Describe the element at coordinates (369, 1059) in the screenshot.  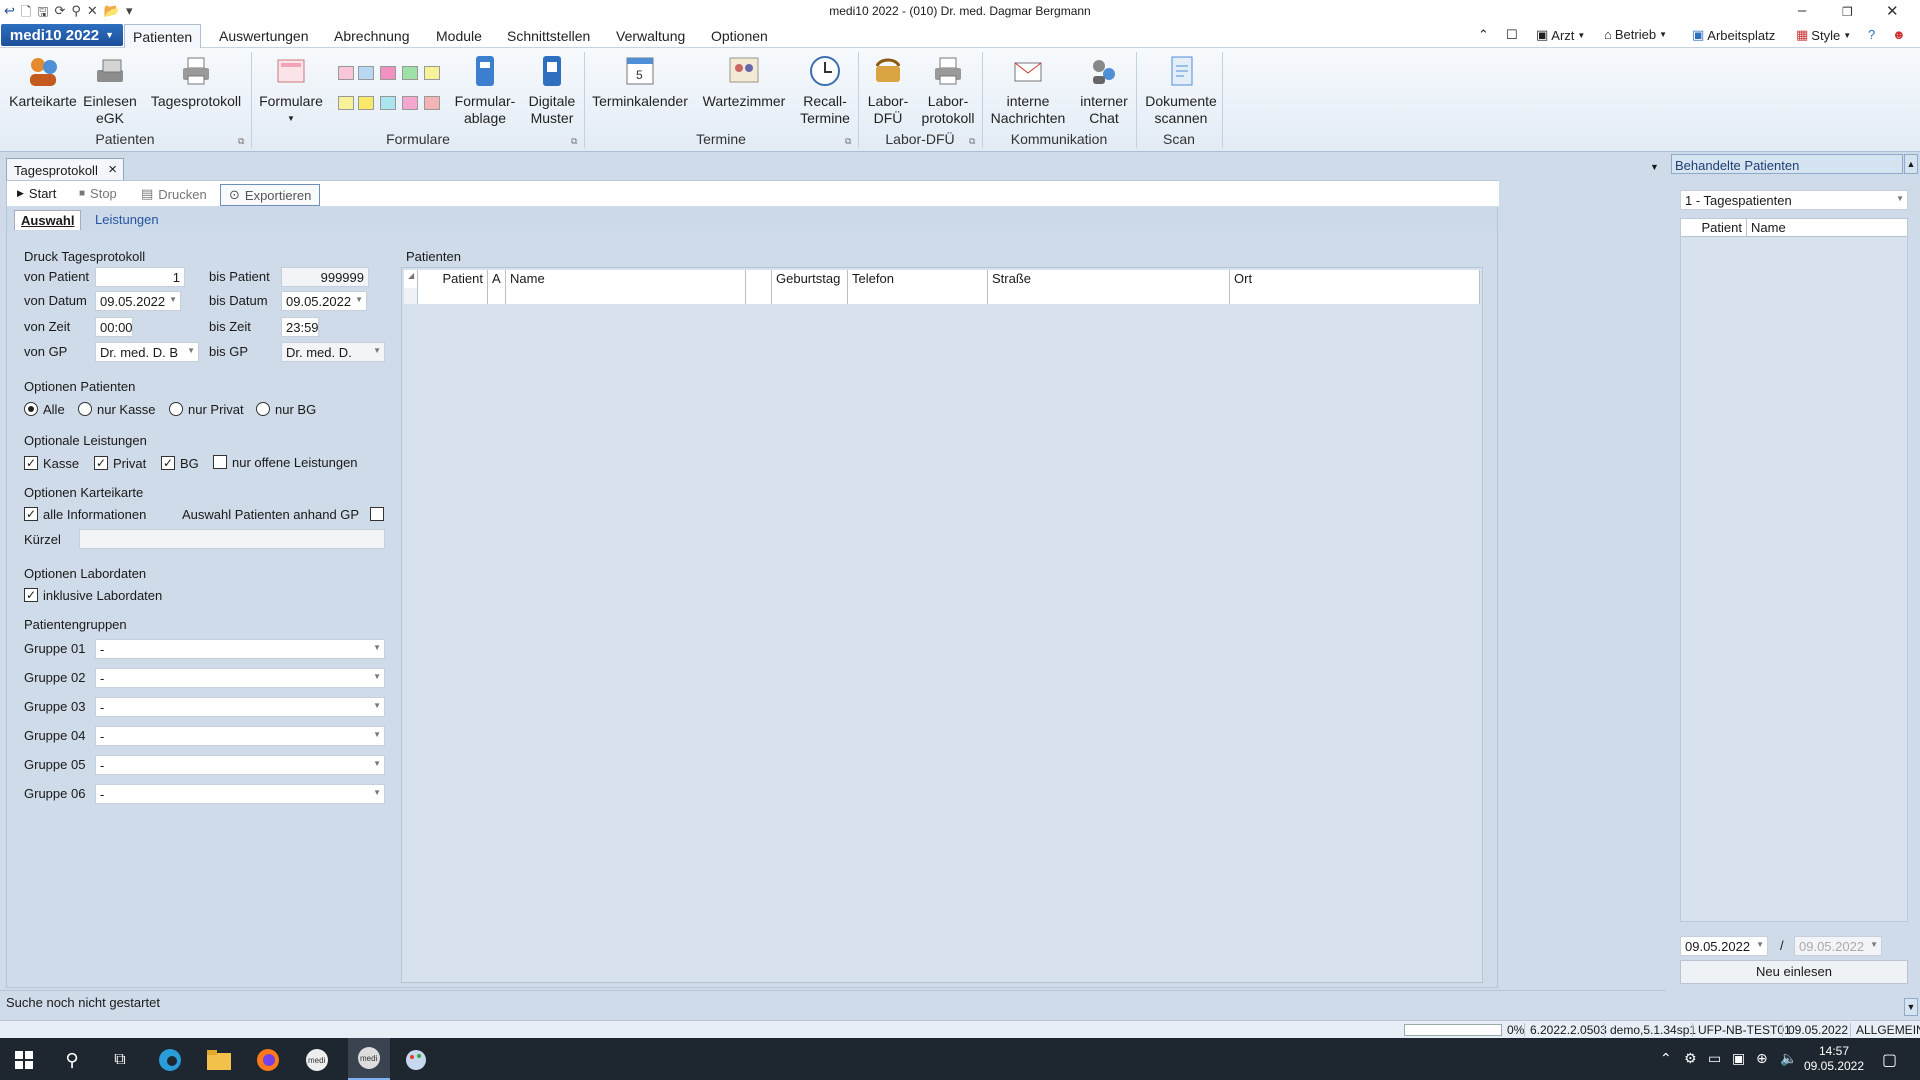
I see `medi10-active-icon: medi` at that location.